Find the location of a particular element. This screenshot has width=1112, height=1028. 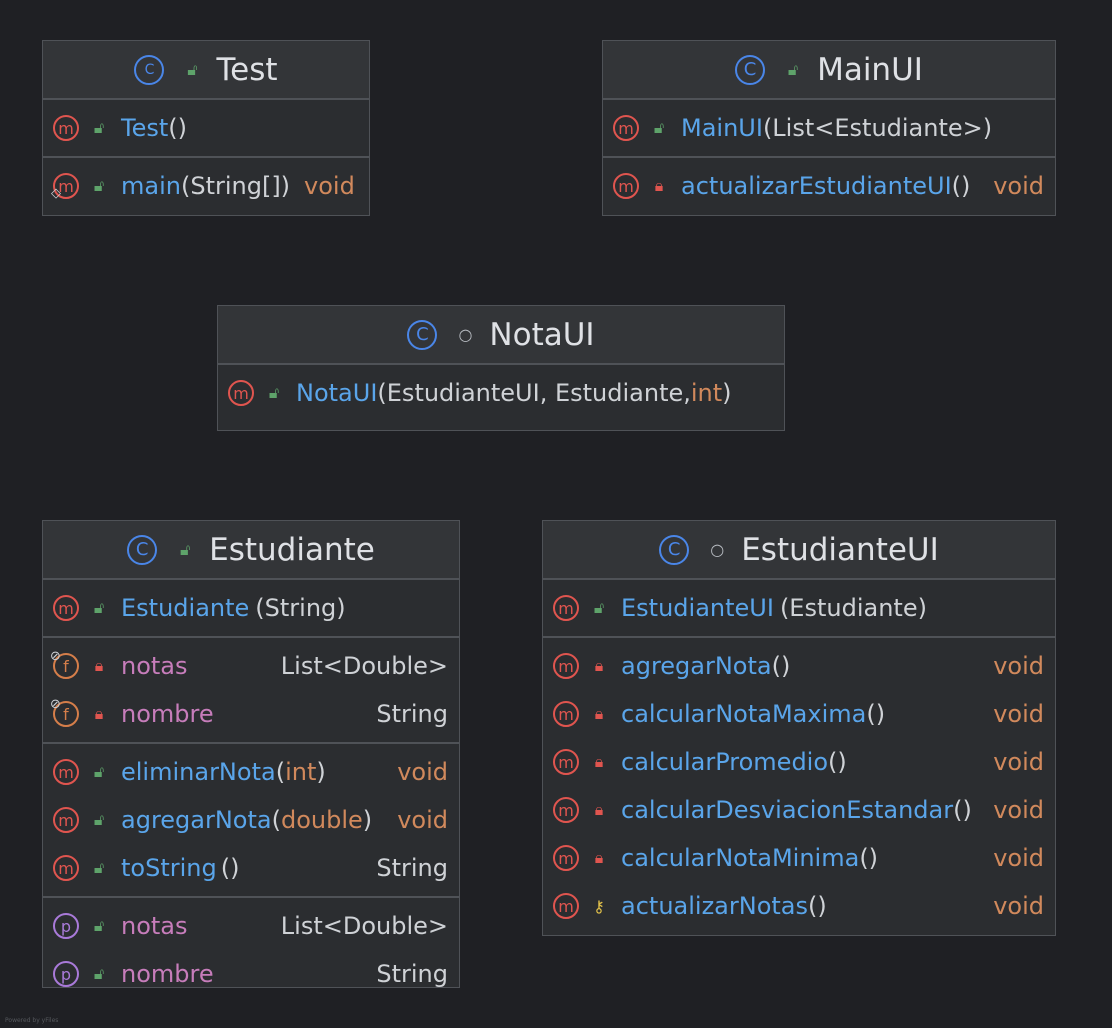

method-name: calcularDesviacionEstandar is located at coordinates (787, 810).